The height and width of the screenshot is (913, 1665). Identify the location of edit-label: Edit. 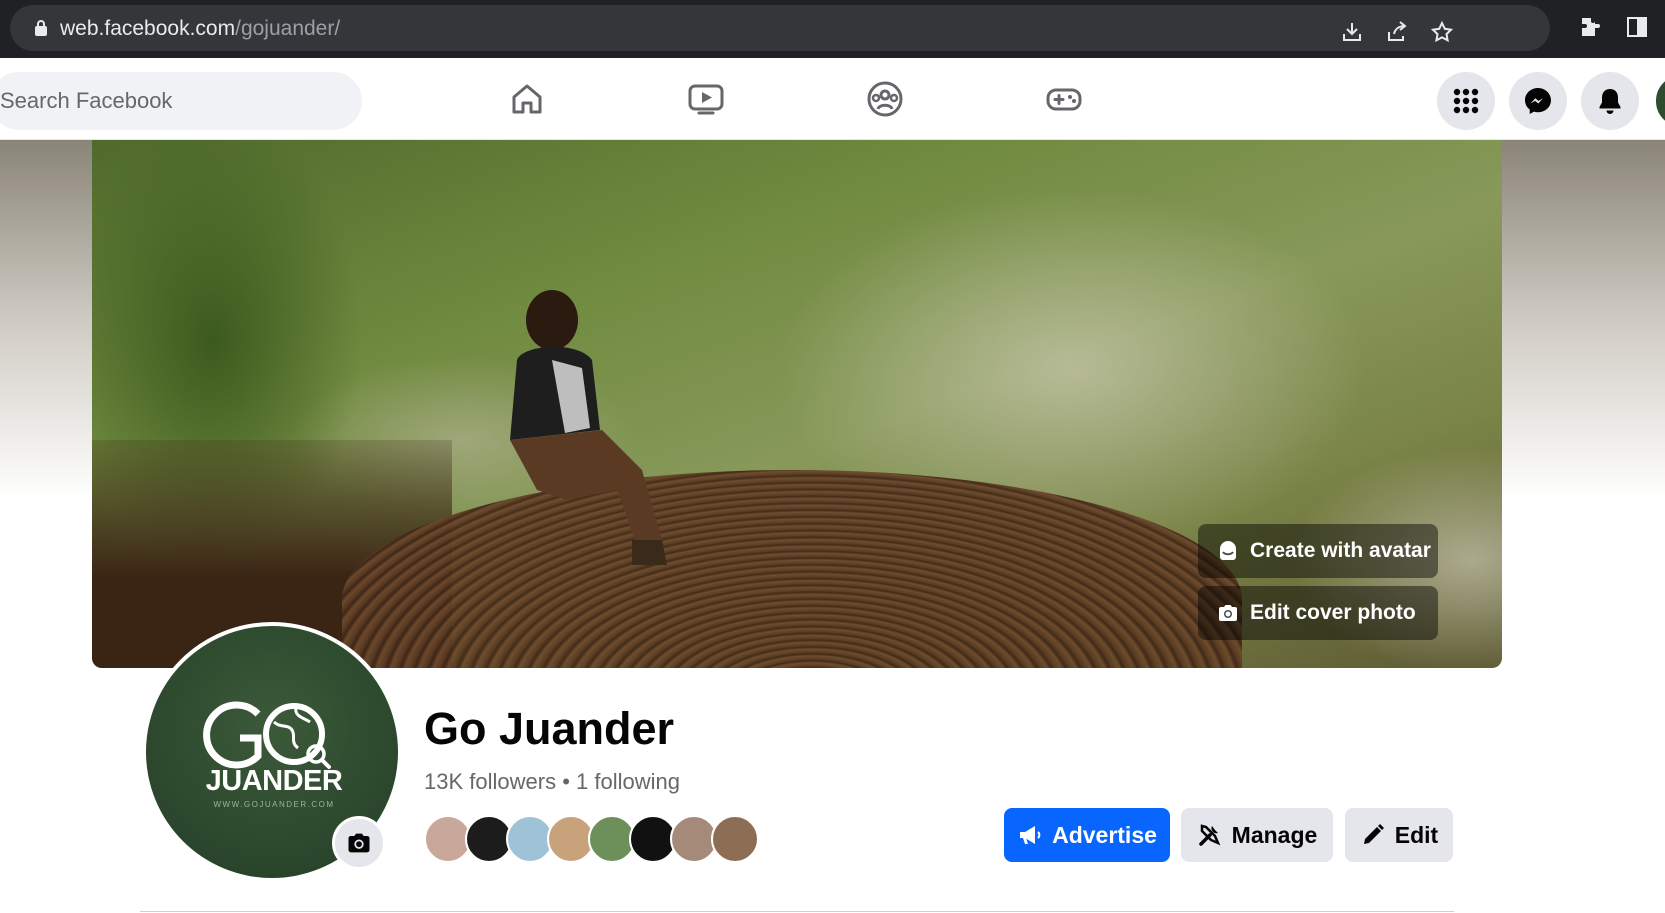
(1416, 834).